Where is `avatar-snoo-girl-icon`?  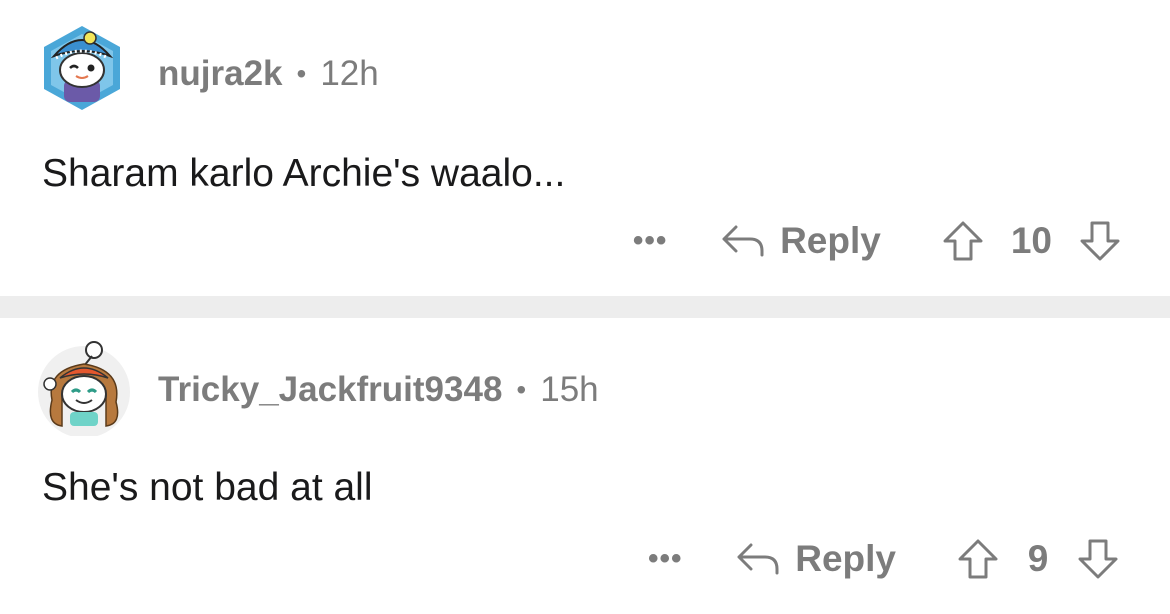 avatar-snoo-girl-icon is located at coordinates (84, 389).